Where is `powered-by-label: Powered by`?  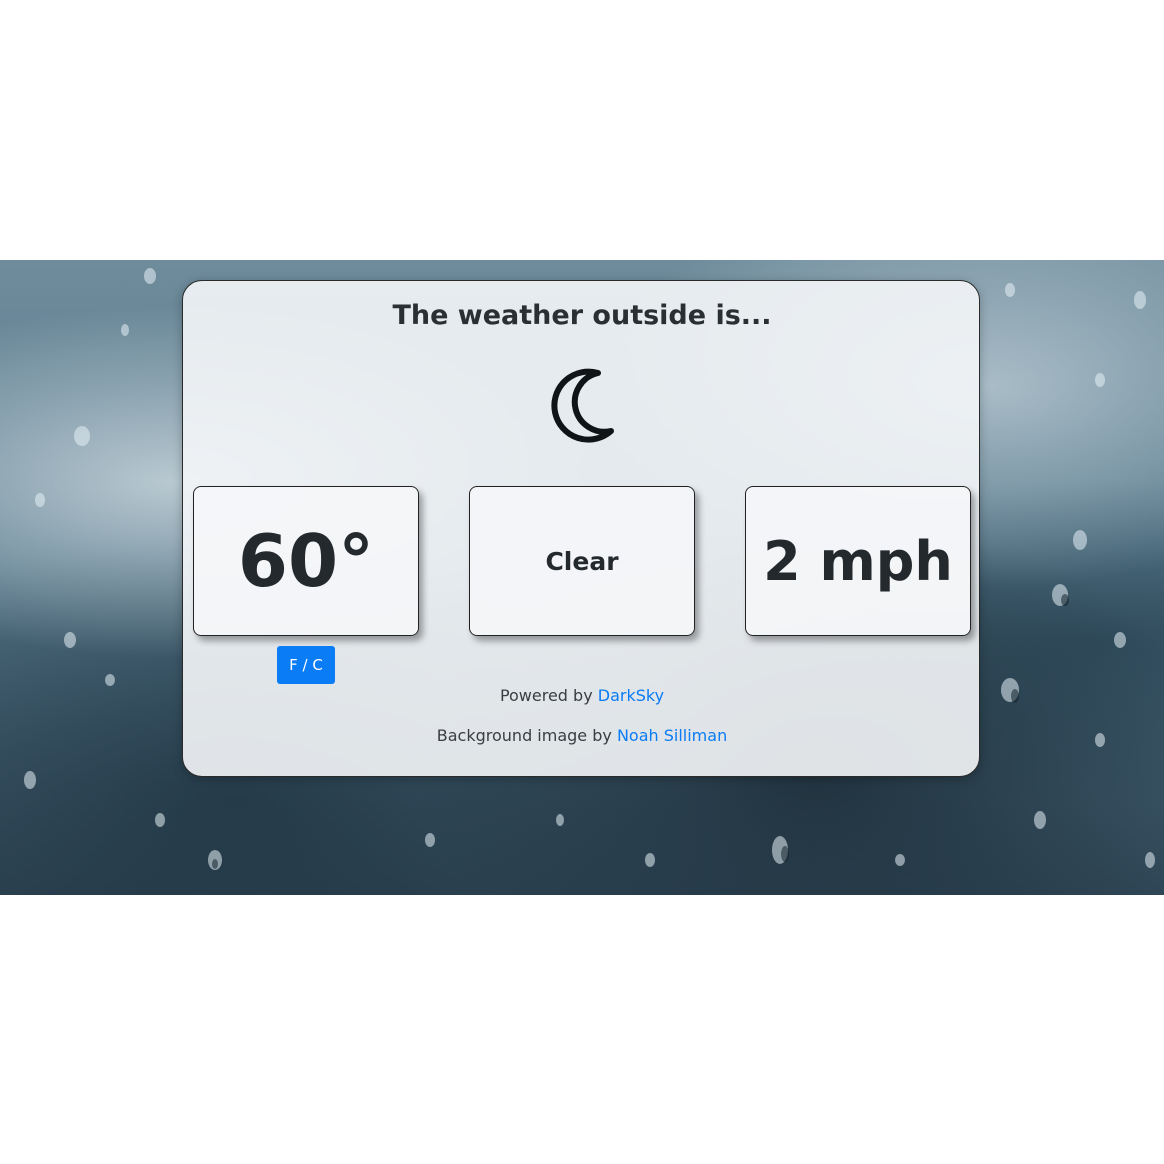 powered-by-label: Powered by is located at coordinates (546, 695).